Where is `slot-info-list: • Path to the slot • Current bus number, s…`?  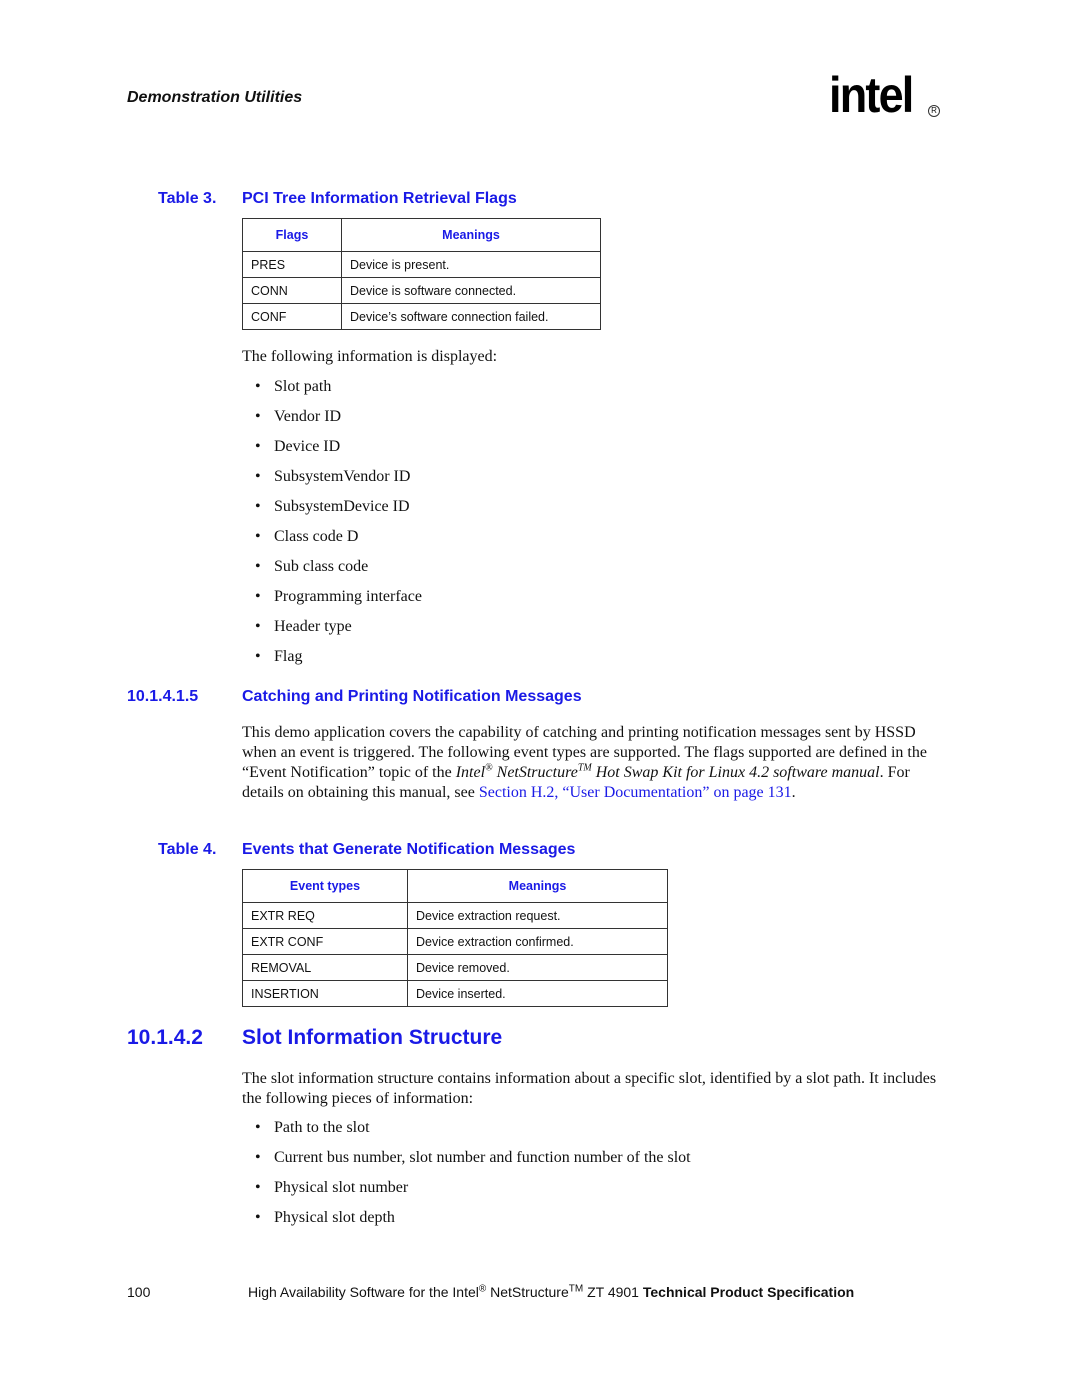
slot-info-list: • Path to the slot • Current bus number, s… is located at coordinates (473, 1178).